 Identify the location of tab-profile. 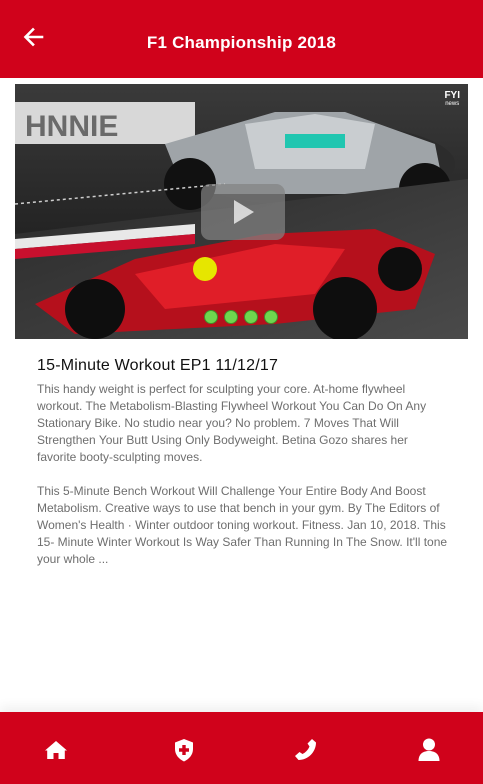
(429, 750).